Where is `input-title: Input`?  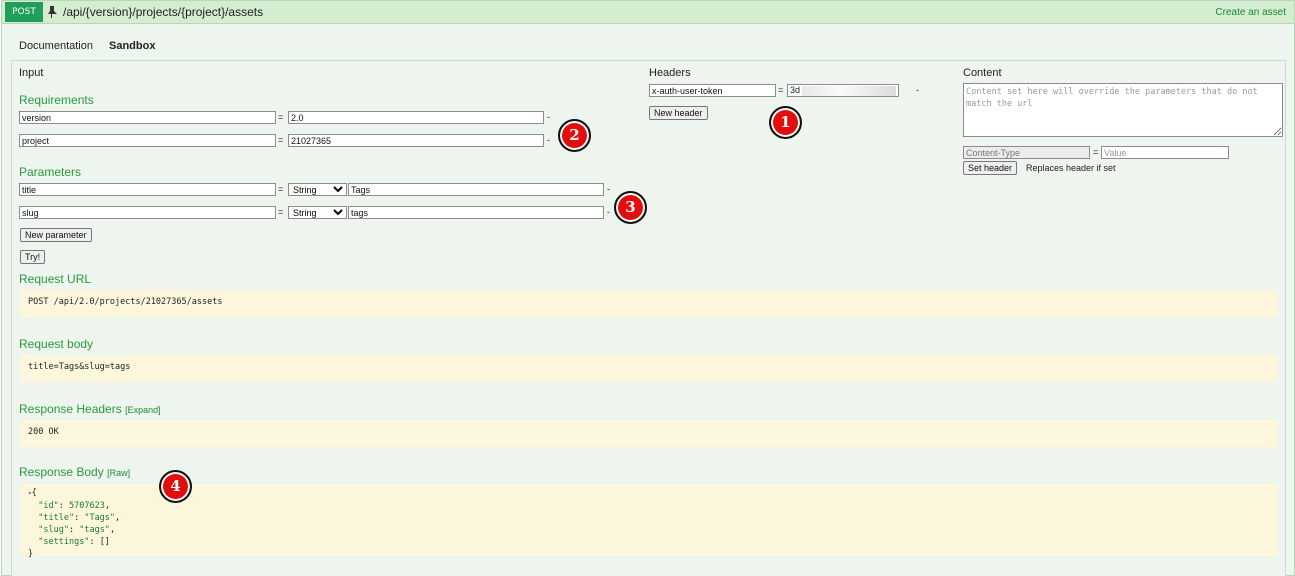
input-title: Input is located at coordinates (31, 73).